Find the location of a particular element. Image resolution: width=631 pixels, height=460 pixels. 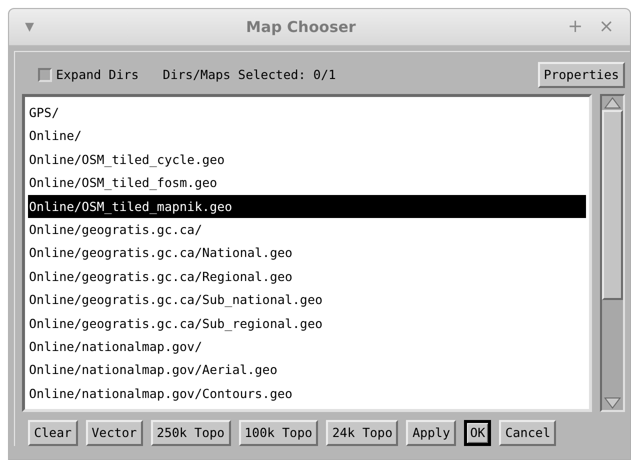

map-list-item: Online/nationalmap.gov/Aerial.geo is located at coordinates (307, 370).